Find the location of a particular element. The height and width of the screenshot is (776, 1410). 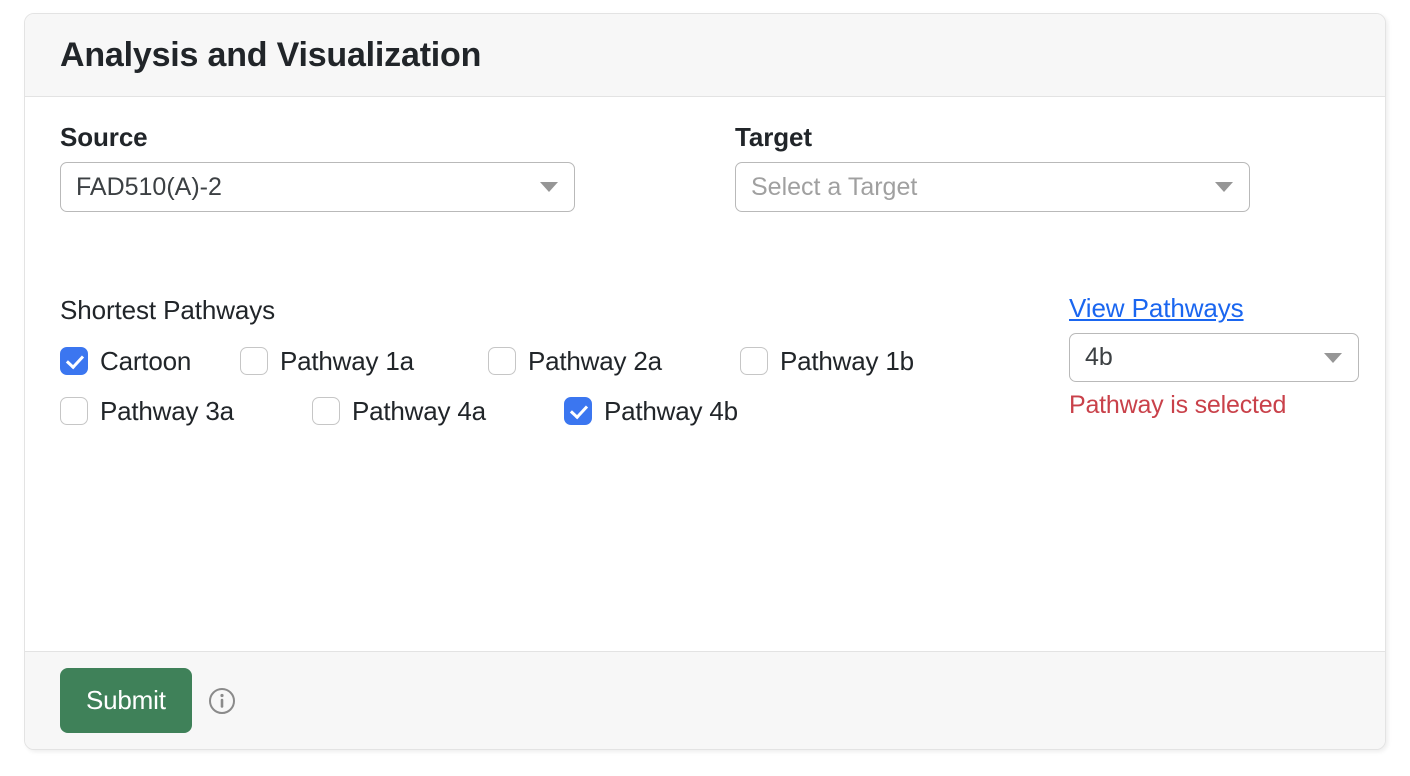

checkbox-item-pathway-4b: Pathway 4b is located at coordinates (651, 411).